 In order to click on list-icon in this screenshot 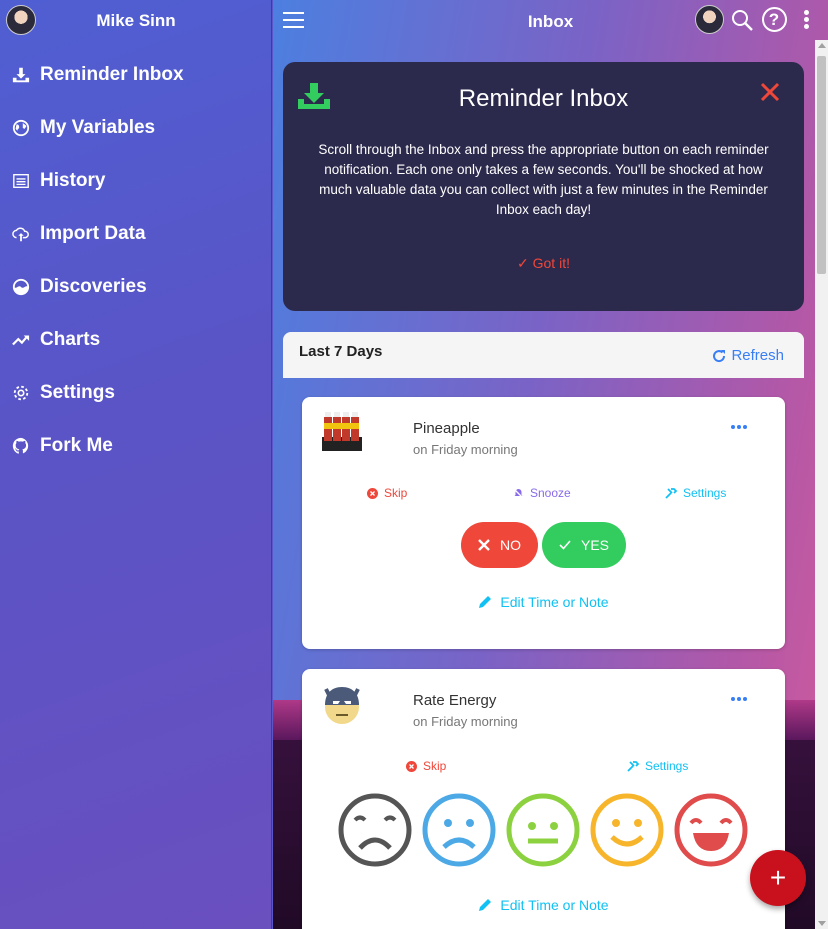, I will do `click(21, 180)`.